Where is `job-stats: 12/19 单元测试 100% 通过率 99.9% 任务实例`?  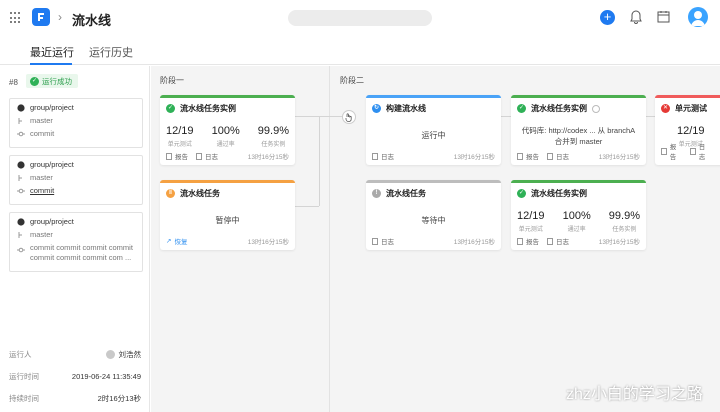
job-stats: 12/19 单元测试 100% 通过率 99.9% 任务实例 is located at coordinates (227, 136).